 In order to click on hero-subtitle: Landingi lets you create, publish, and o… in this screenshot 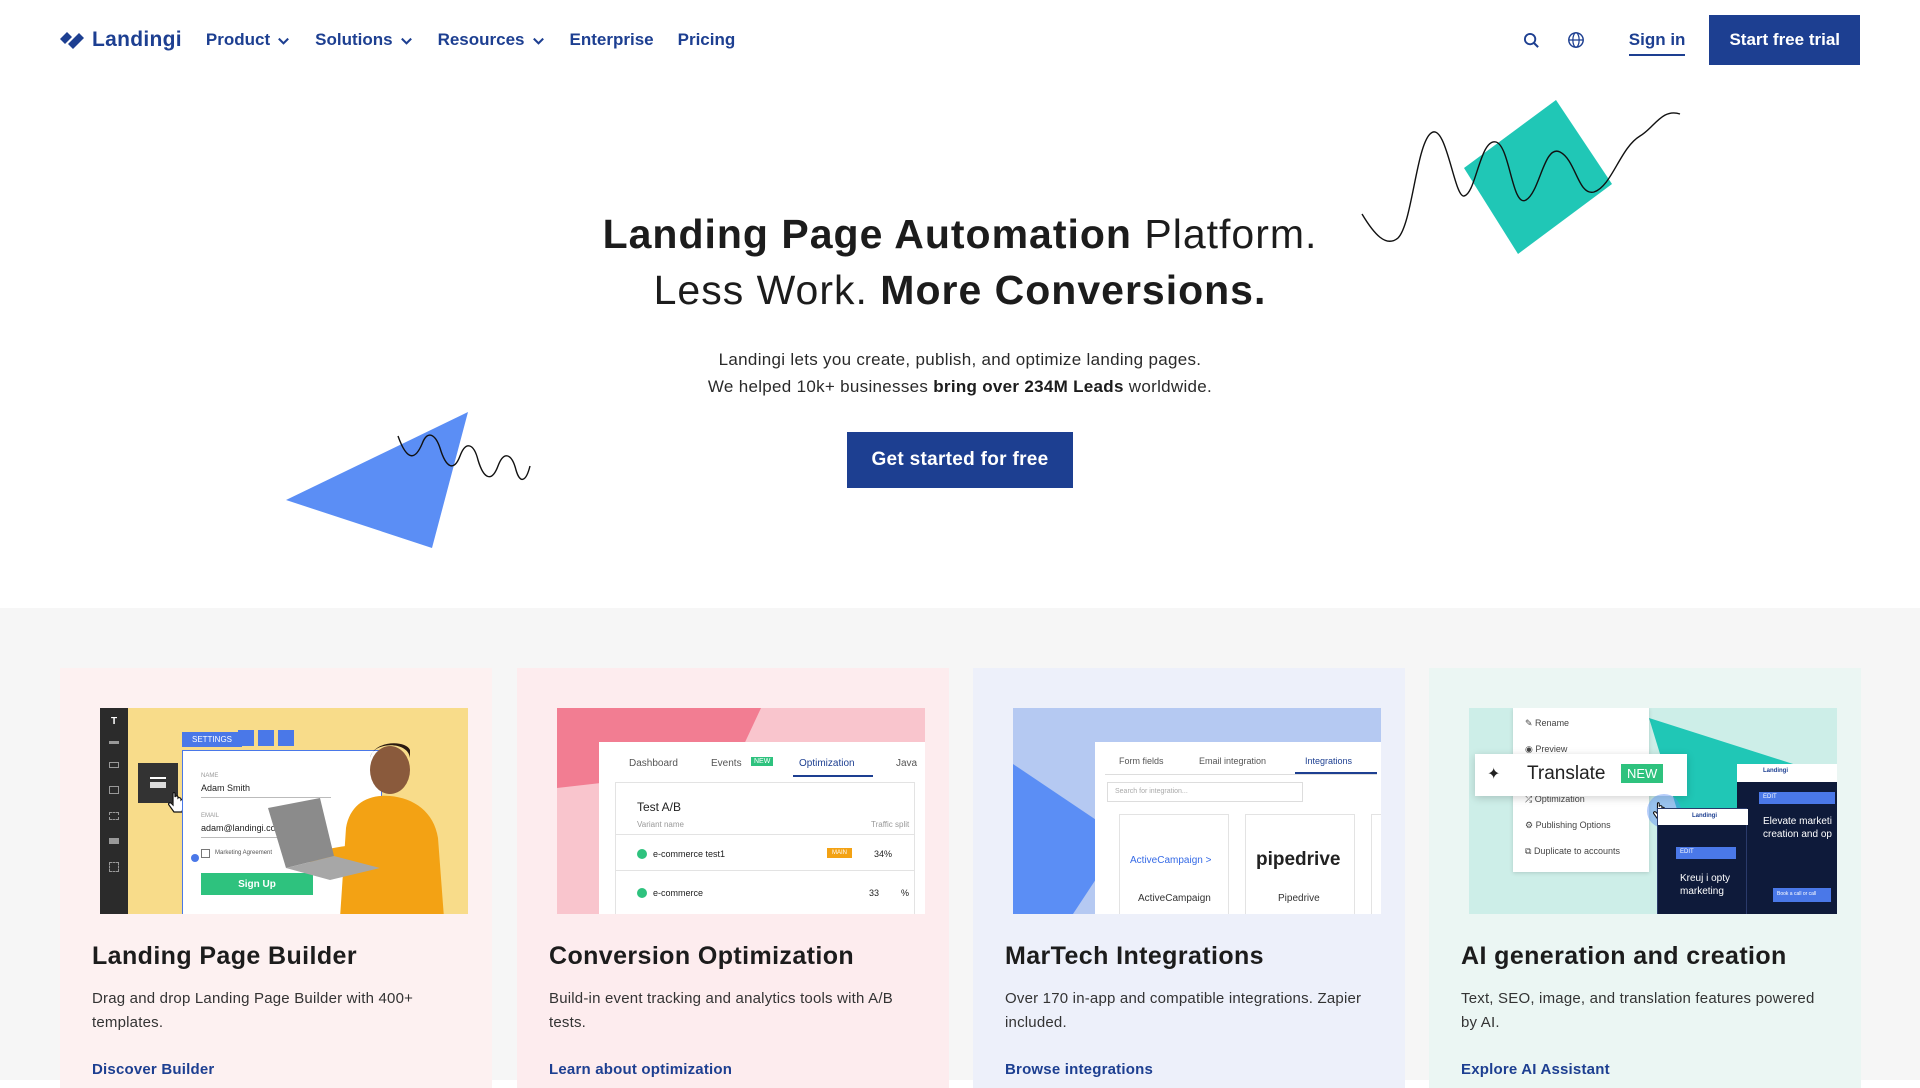, I will do `click(960, 373)`.